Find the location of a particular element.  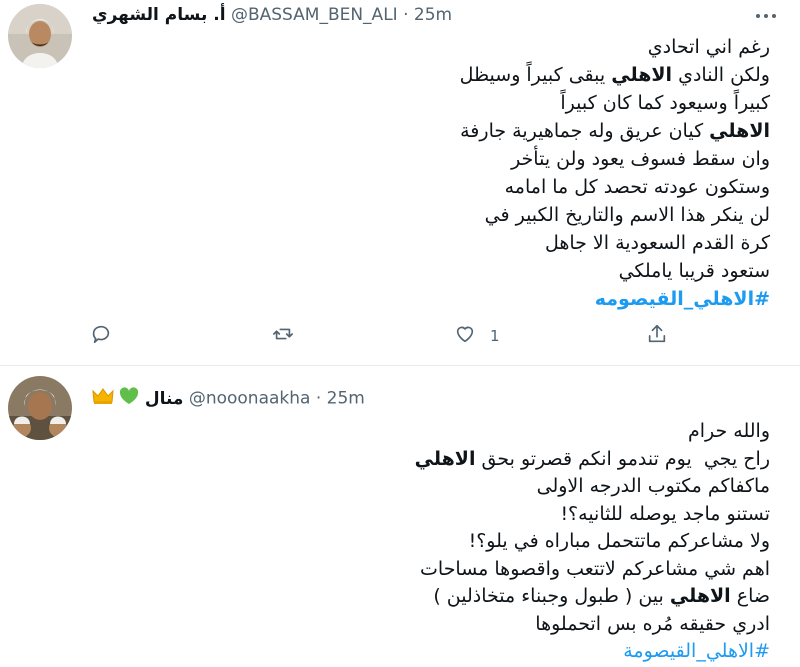

display-name: أ. بسام الشهري is located at coordinates (159, 15).